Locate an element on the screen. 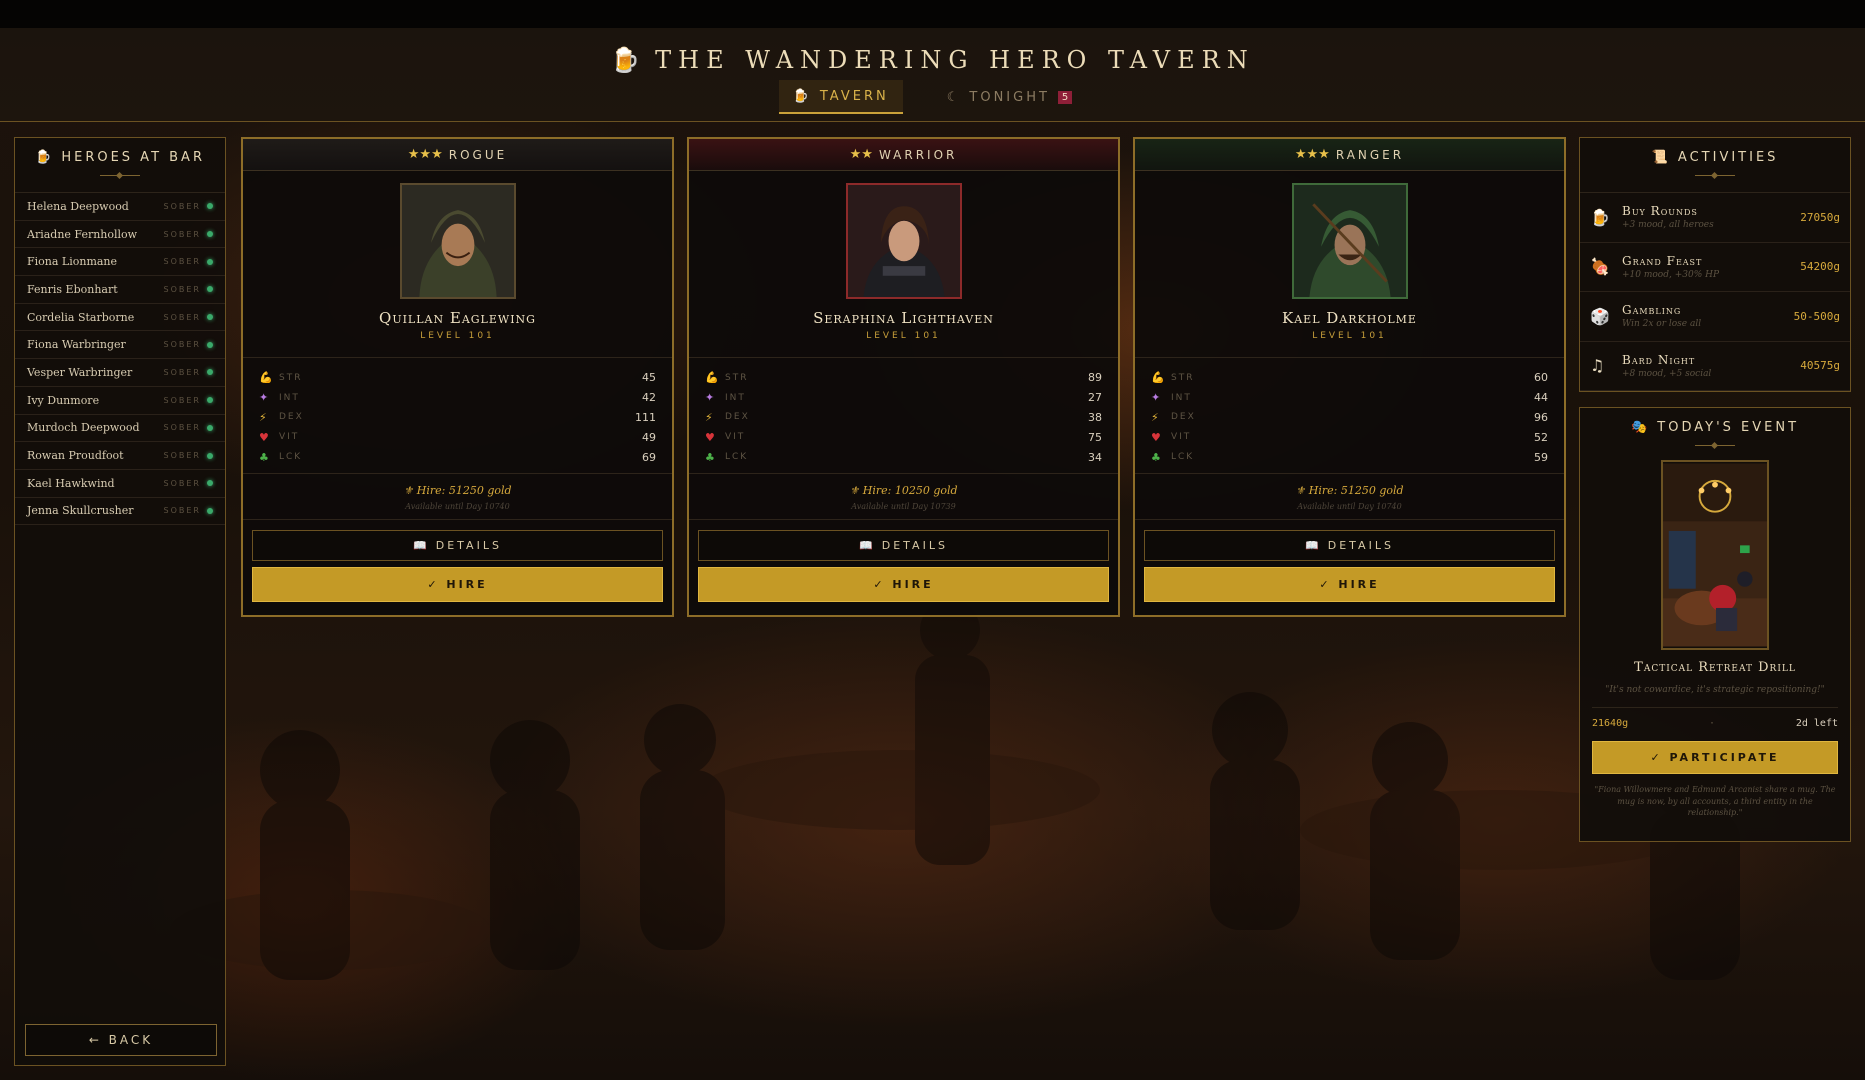  tab-label: TAVERN is located at coordinates (854, 96).